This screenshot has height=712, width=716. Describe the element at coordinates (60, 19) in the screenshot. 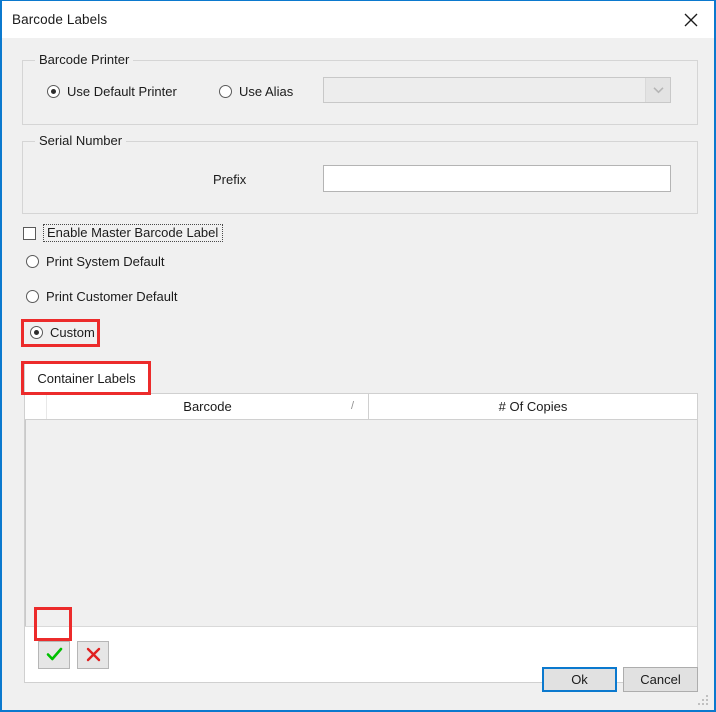

I see `window-title: Barcode Labels` at that location.